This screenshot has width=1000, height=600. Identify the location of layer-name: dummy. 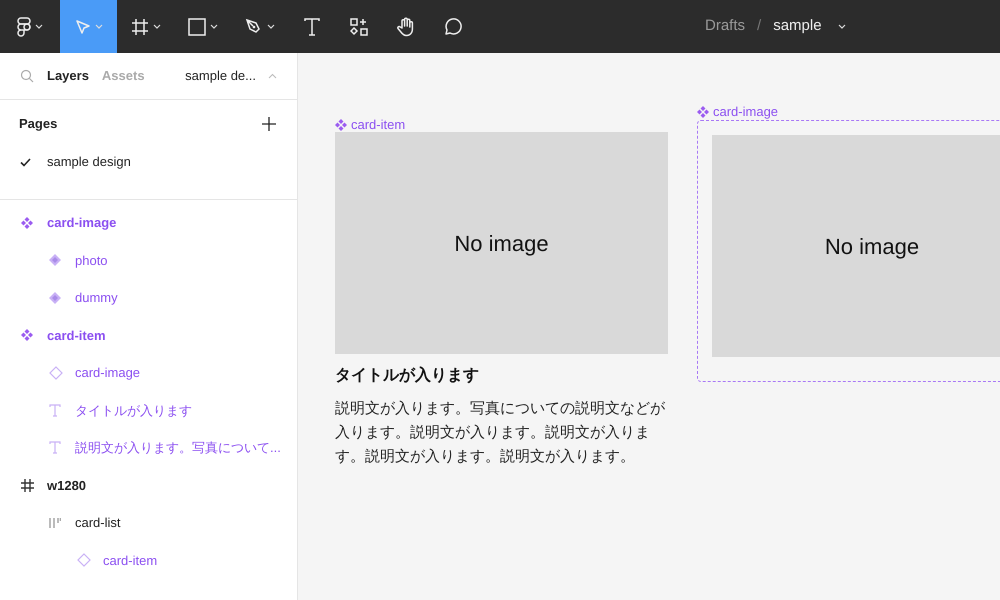
(96, 298).